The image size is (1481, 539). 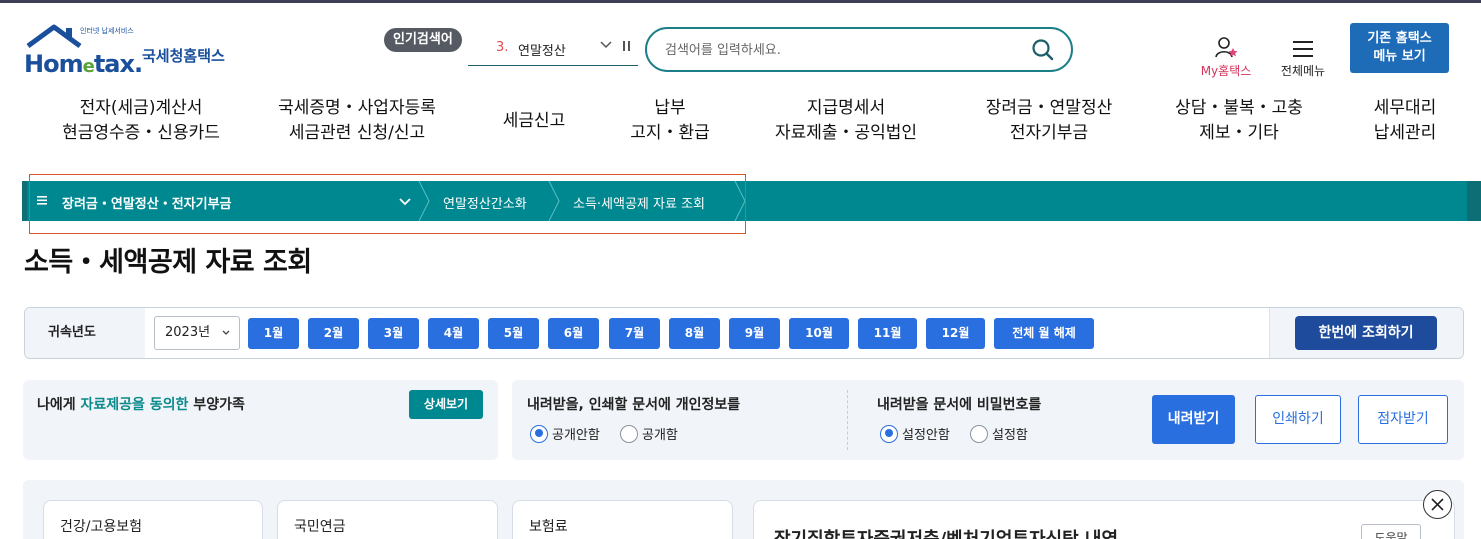 I want to click on dependents-text-highlight: 자료제공을 동의한, so click(x=134, y=405).